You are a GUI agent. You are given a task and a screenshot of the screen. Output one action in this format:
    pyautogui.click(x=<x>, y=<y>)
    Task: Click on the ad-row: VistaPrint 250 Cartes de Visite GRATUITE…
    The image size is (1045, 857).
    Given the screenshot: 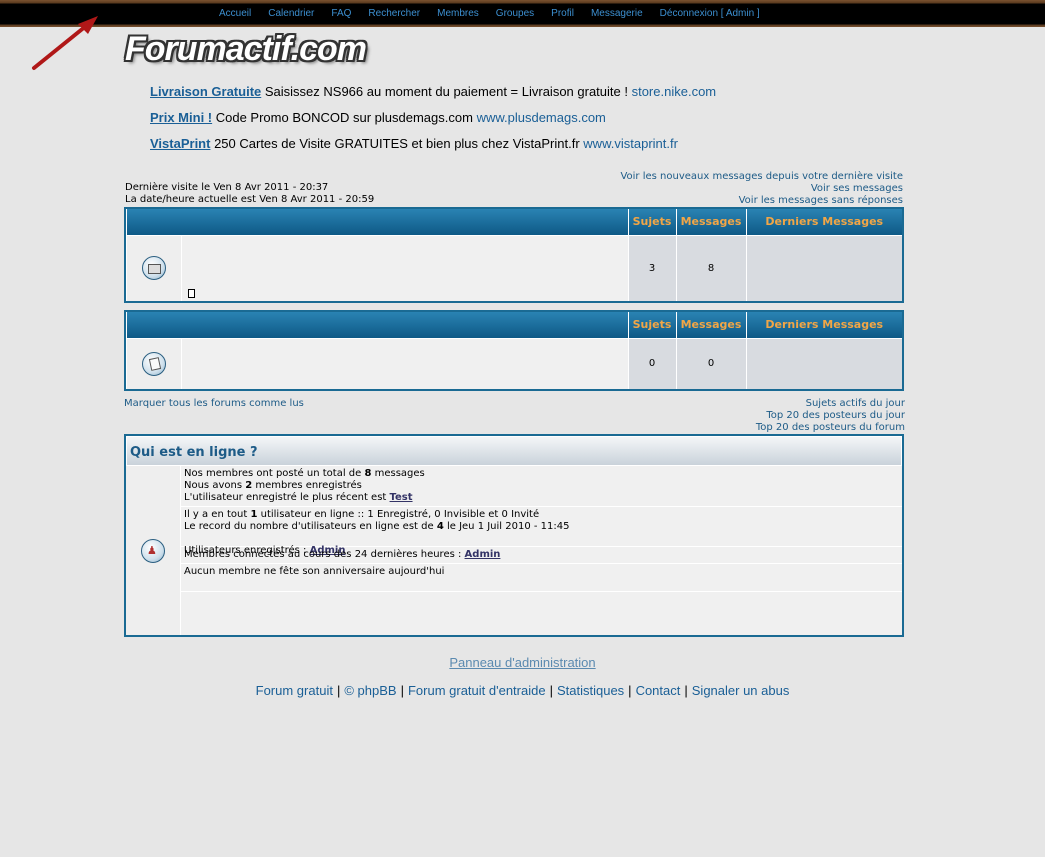 What is the action you would take?
    pyautogui.click(x=433, y=149)
    